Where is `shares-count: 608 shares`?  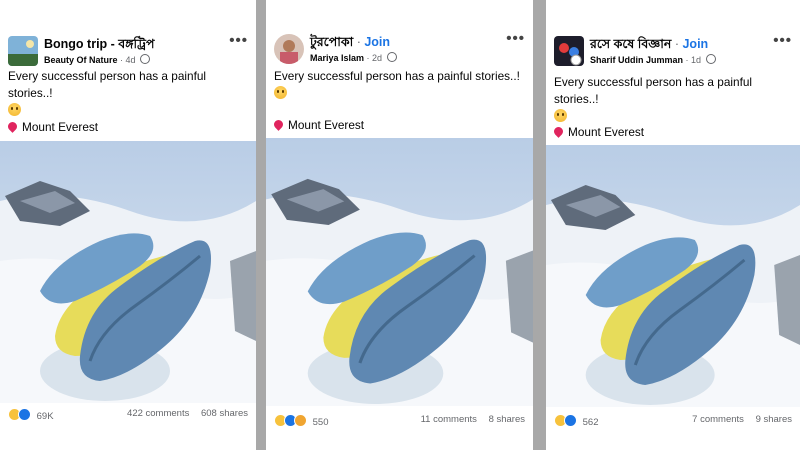 shares-count: 608 shares is located at coordinates (224, 413).